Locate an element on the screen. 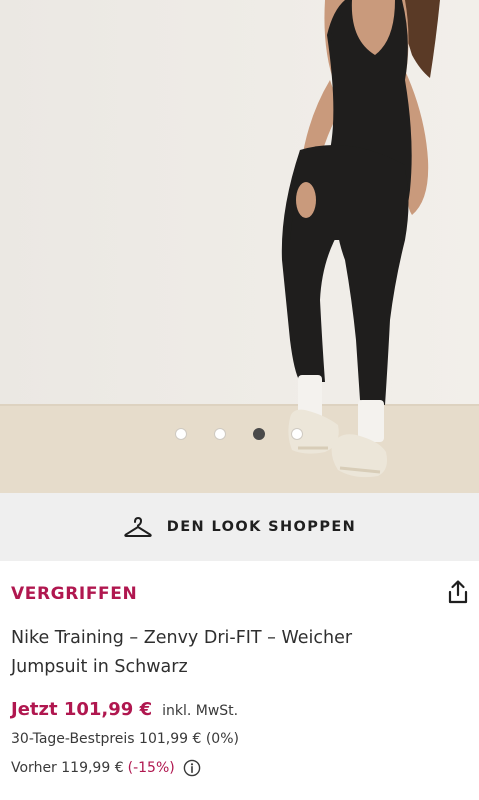 This screenshot has width=479, height=800. product-title-line: Nike Training – Zenvy Dri-FIT – Weicher is located at coordinates (182, 638).